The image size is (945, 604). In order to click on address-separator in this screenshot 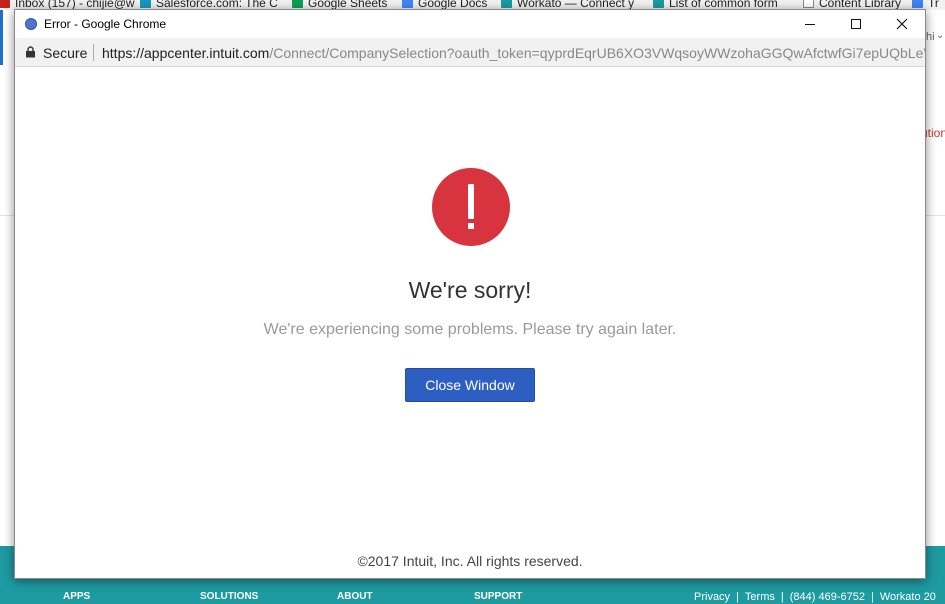, I will do `click(93, 52)`.